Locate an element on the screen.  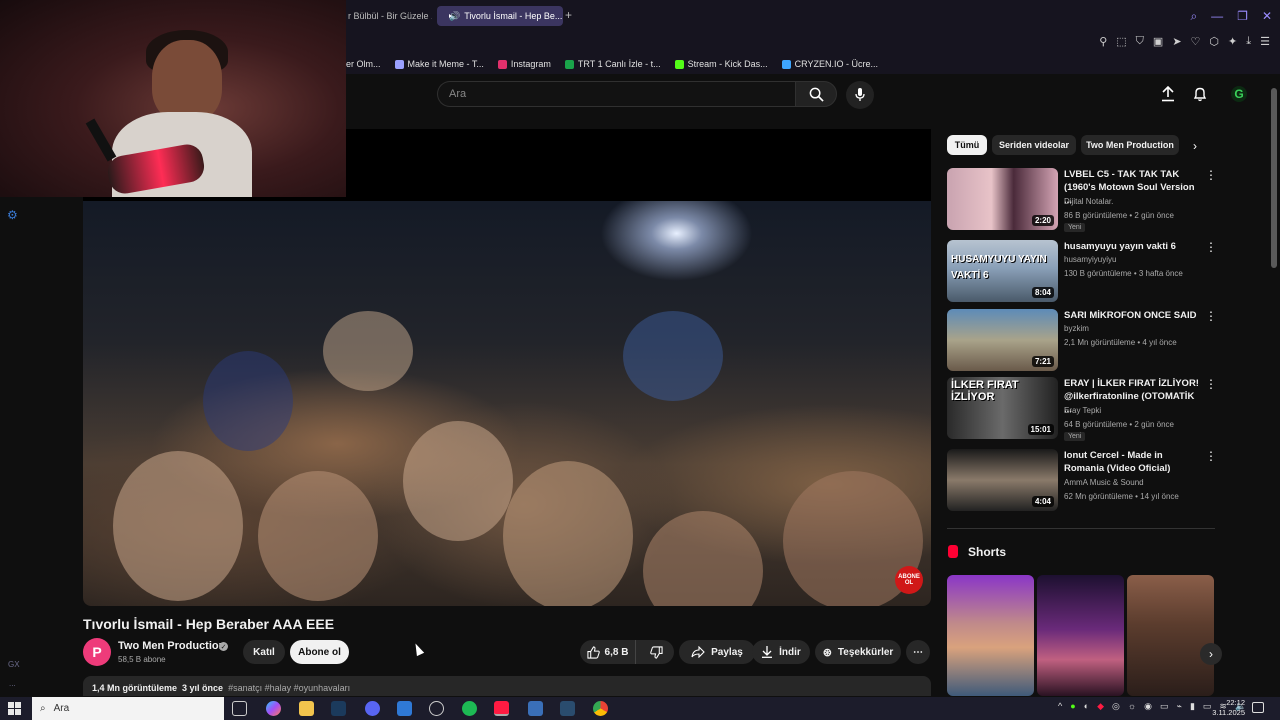
chip-series: Seriden videolar is located at coordinates (1034, 145).